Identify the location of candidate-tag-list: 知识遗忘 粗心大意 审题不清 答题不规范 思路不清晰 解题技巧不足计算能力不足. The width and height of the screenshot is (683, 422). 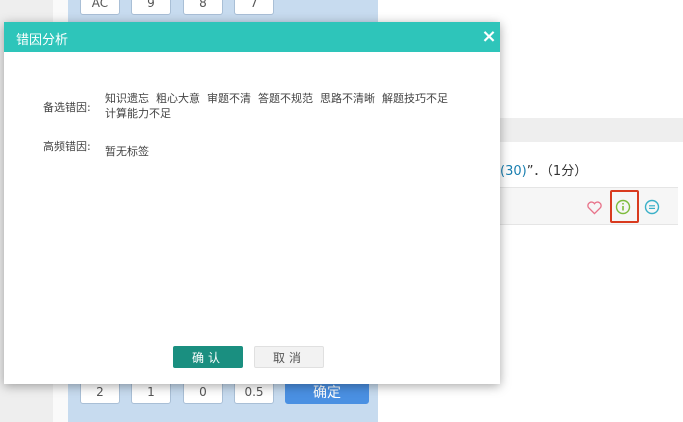
(285, 106).